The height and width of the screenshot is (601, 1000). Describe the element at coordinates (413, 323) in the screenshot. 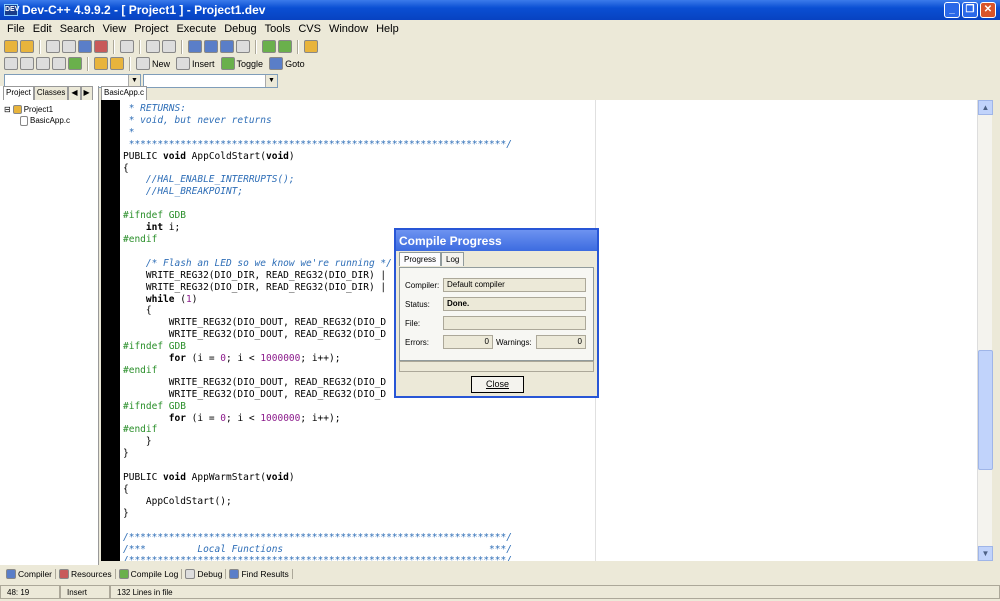

I see `file-label: File:` at that location.